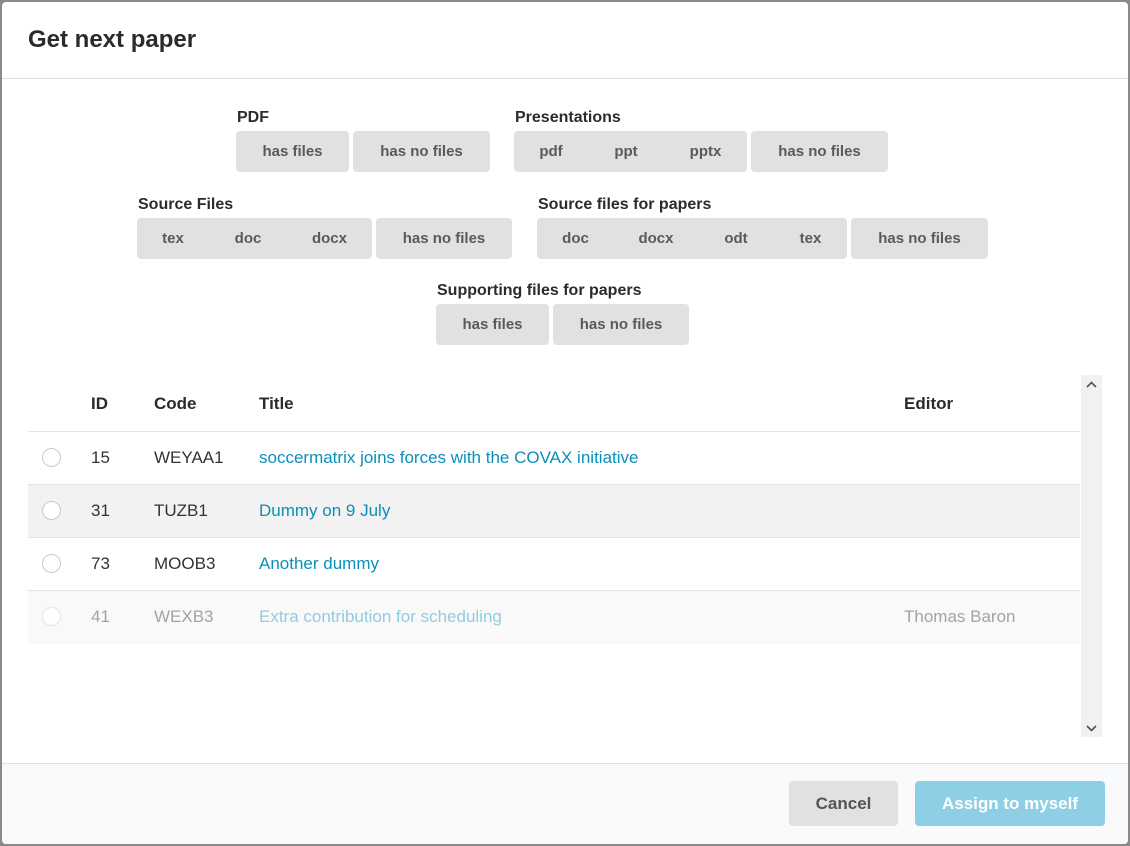 Image resolution: width=1130 pixels, height=846 pixels. What do you see at coordinates (276, 404) in the screenshot?
I see `column-header-title: Title` at bounding box center [276, 404].